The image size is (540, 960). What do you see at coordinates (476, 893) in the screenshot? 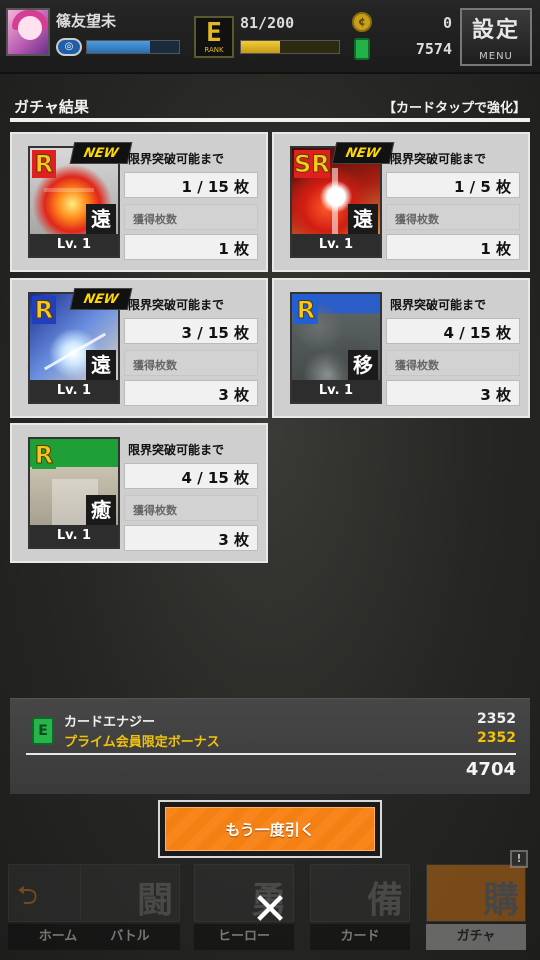
I see `nav-gacha-icon-area: 購` at bounding box center [476, 893].